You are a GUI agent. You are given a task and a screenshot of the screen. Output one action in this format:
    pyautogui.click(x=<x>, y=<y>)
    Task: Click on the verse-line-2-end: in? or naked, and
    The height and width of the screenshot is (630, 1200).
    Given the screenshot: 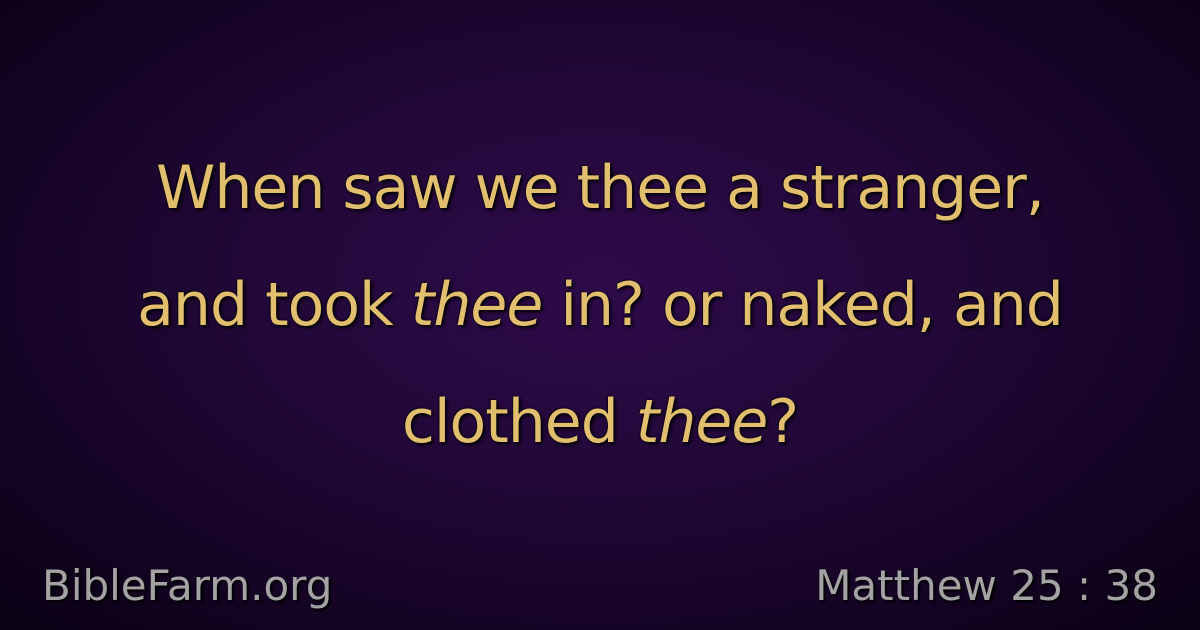 What is the action you would take?
    pyautogui.click(x=803, y=305)
    